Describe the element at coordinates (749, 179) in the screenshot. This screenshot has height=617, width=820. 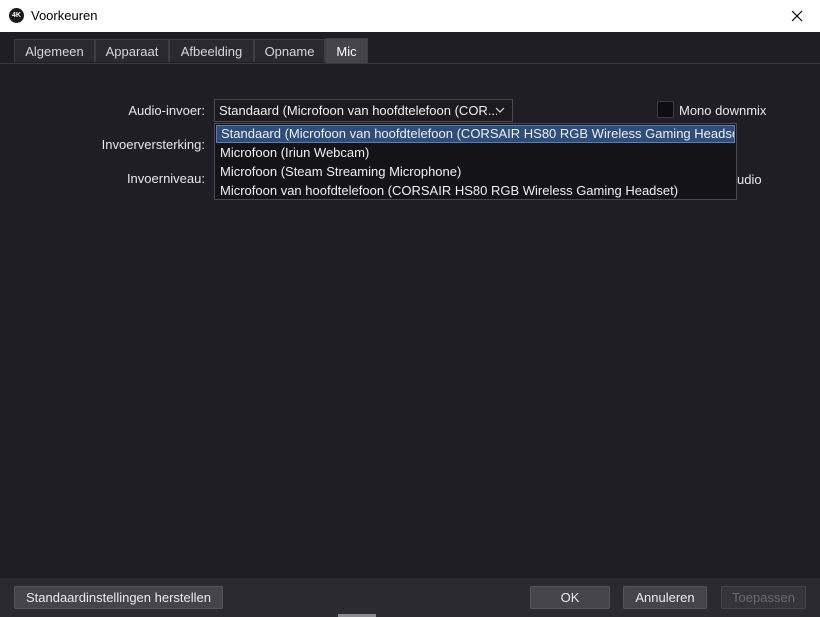
I see `partial-label: udio` at that location.